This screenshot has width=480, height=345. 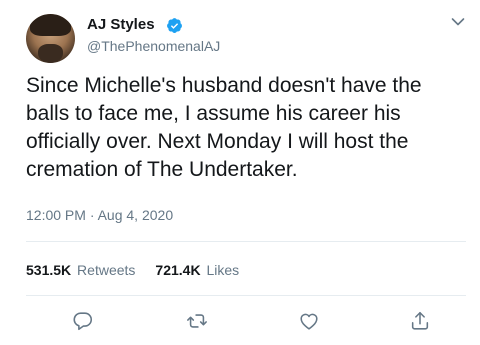 I want to click on share-button, so click(x=420, y=321).